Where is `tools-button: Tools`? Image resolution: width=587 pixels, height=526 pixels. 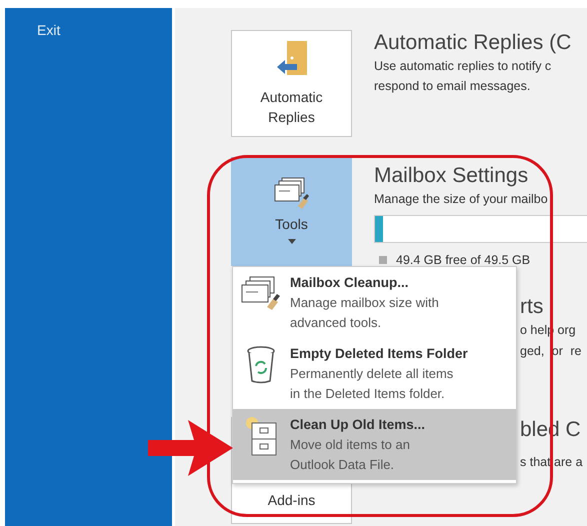 tools-button: Tools is located at coordinates (291, 211).